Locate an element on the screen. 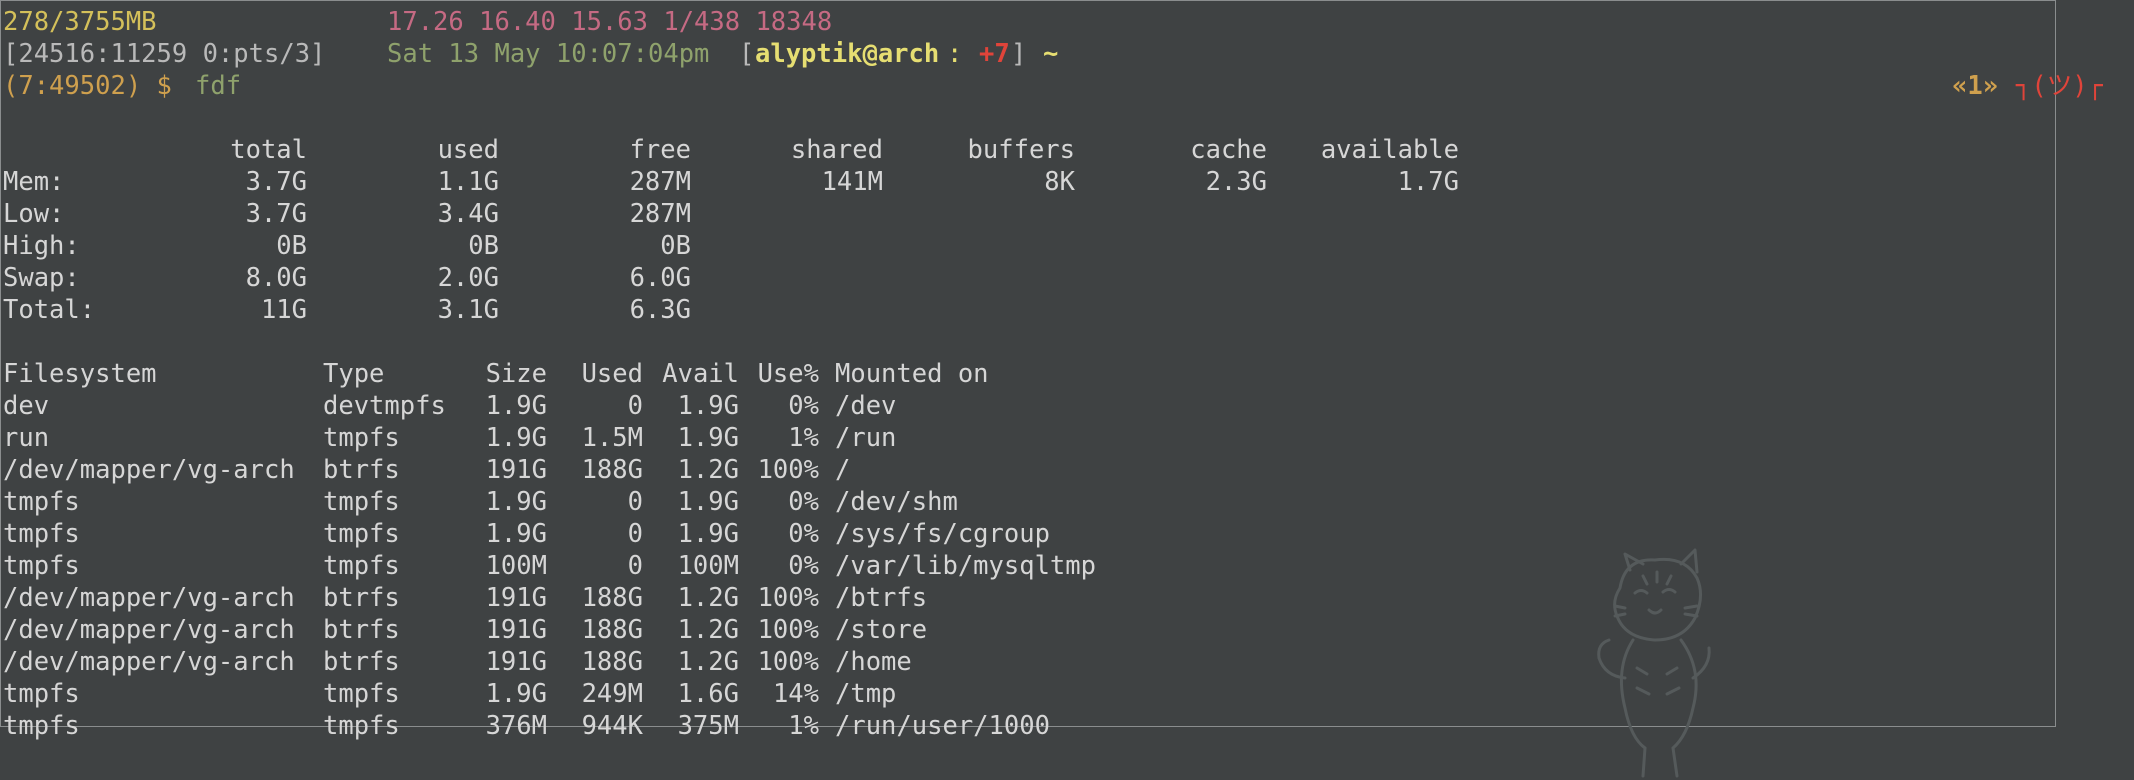  free-cell-cache: 2.3G is located at coordinates (1236, 182).